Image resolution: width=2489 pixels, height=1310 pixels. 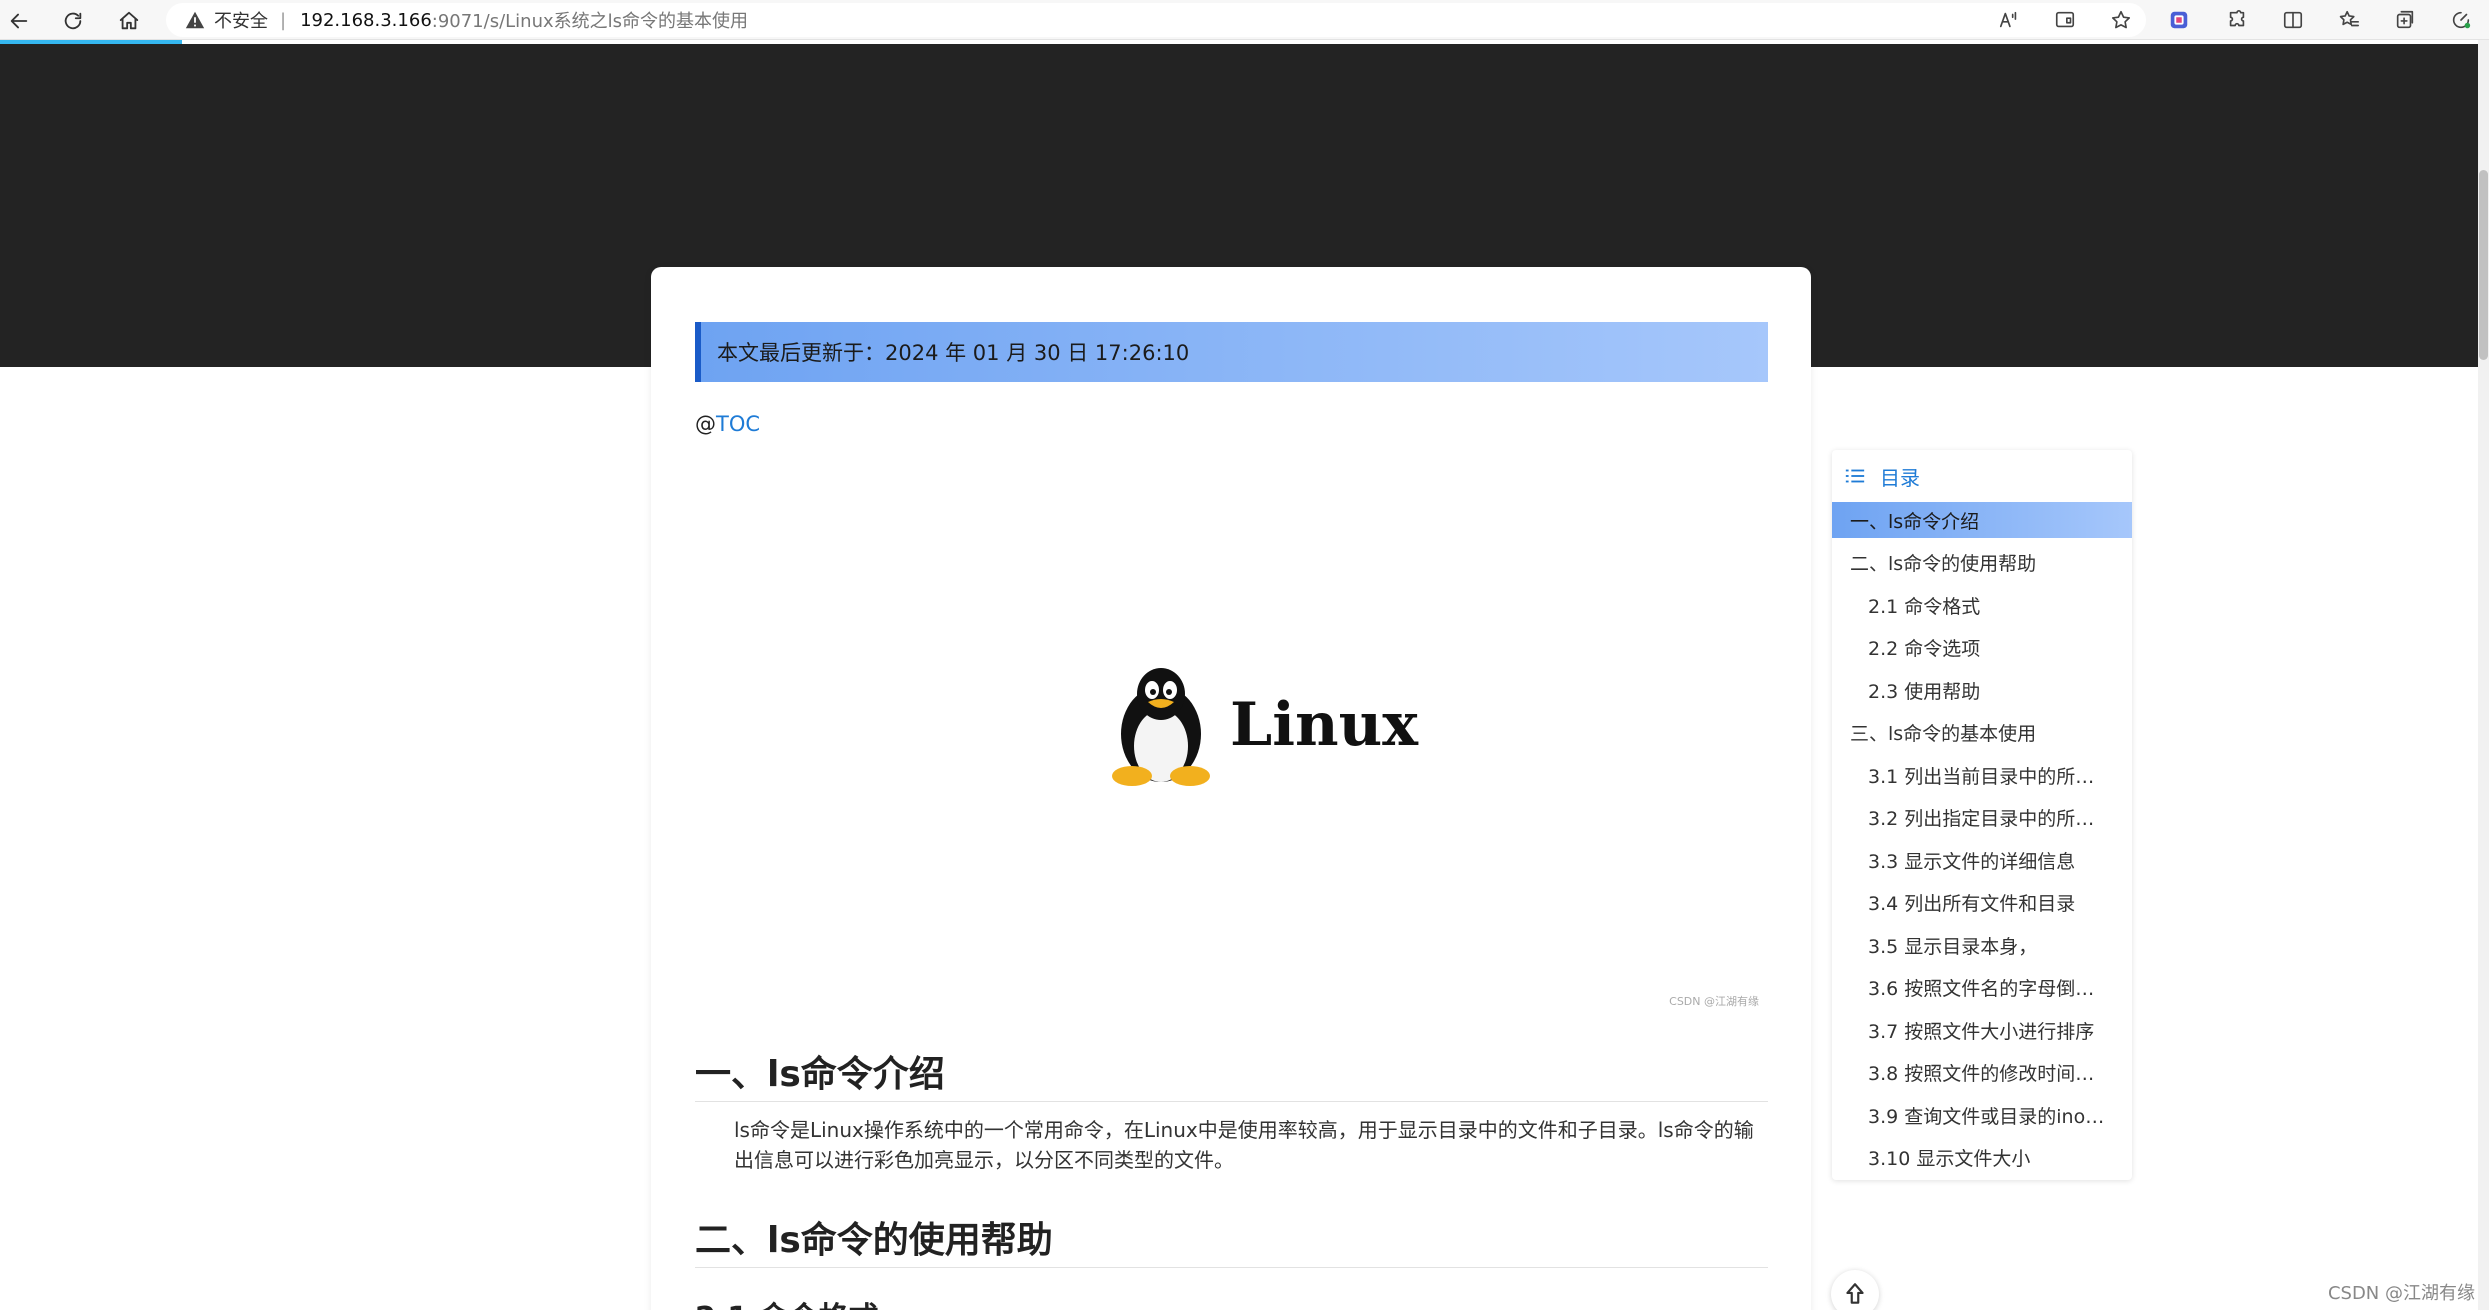 I want to click on image-watermark: CSDN @江湖有缘, so click(x=1714, y=1001).